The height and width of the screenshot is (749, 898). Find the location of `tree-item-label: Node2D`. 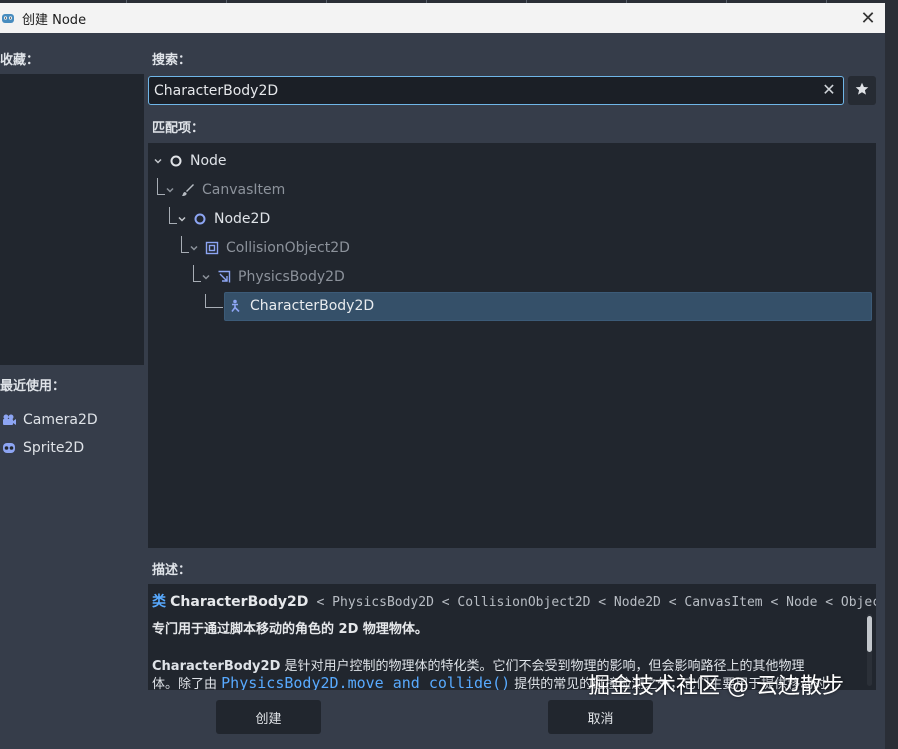

tree-item-label: Node2D is located at coordinates (242, 218).